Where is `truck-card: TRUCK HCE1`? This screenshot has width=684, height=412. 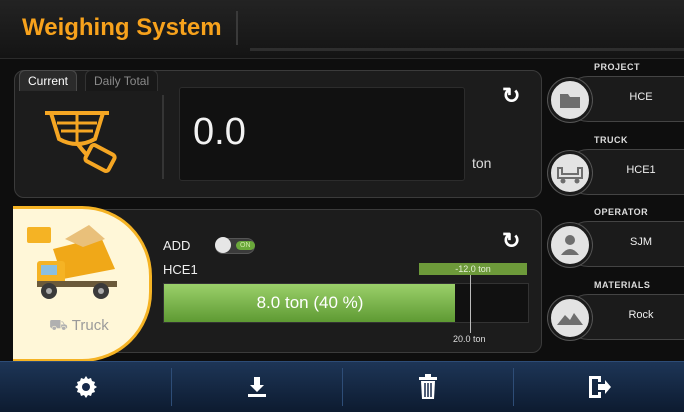
truck-card: TRUCK HCE1 is located at coordinates (616, 165).